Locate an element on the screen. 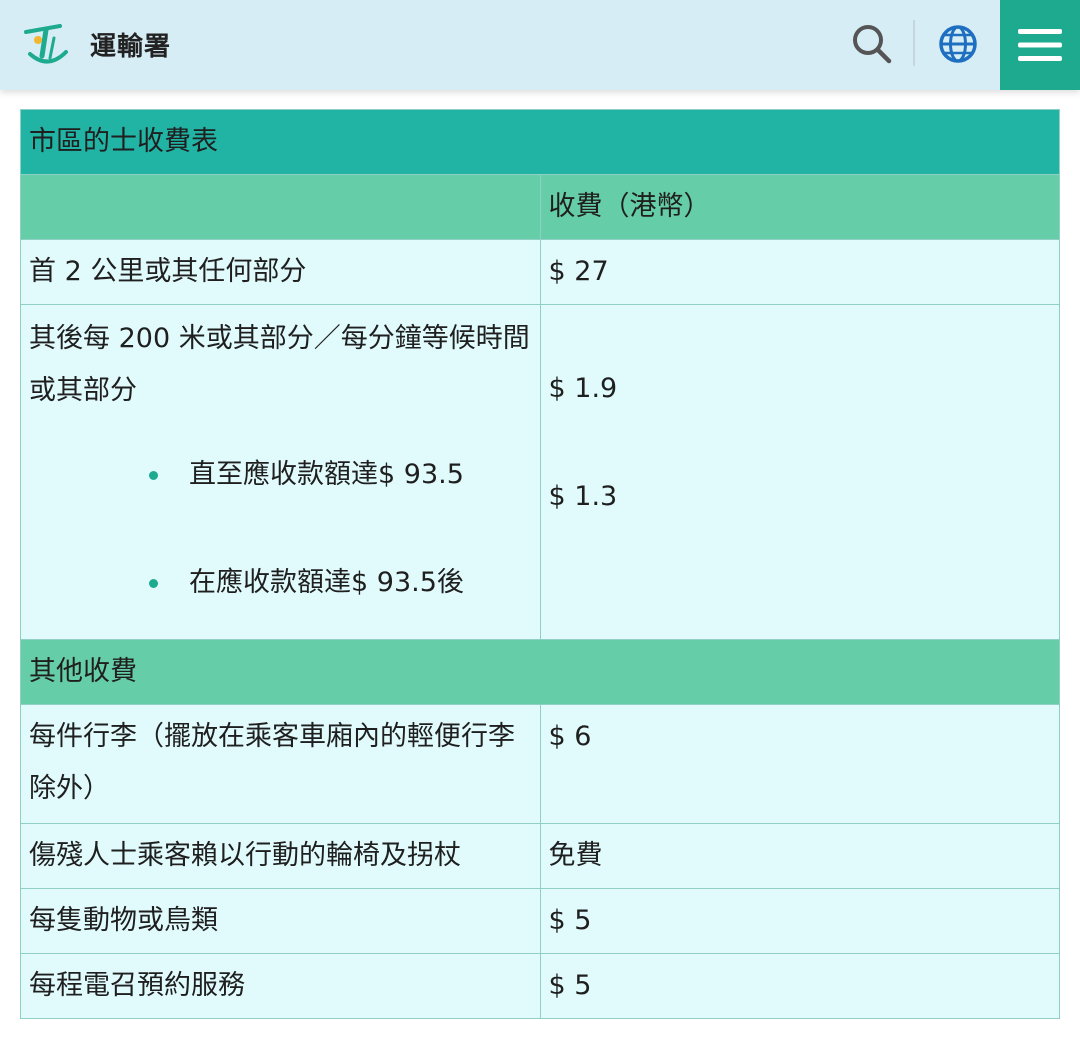  table-title: 市區的士收費表 is located at coordinates (540, 142).